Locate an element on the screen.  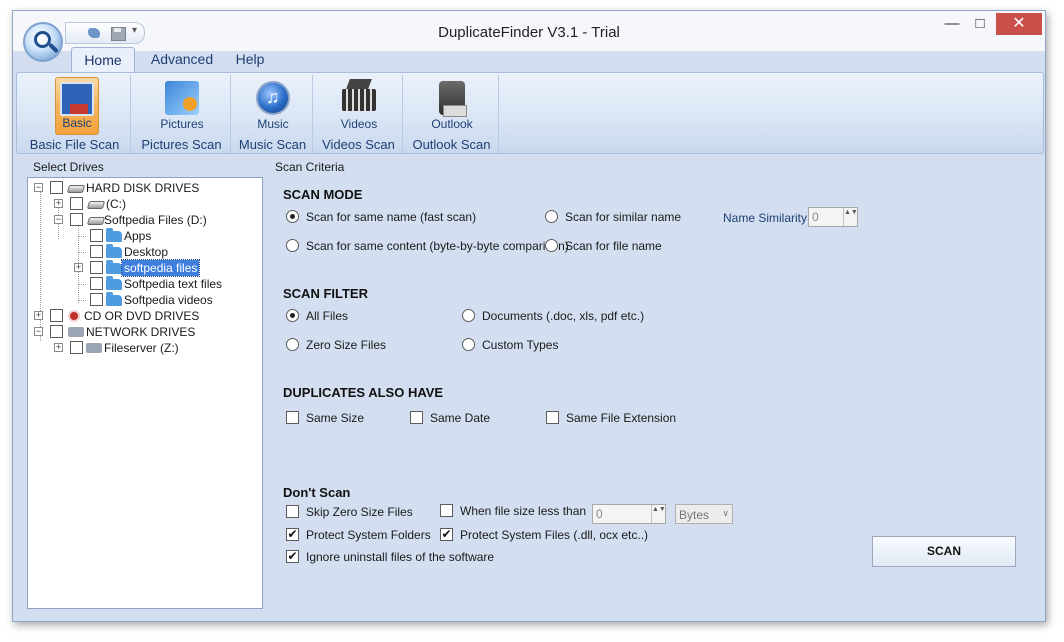
radio-label: All Files is located at coordinates (327, 316).